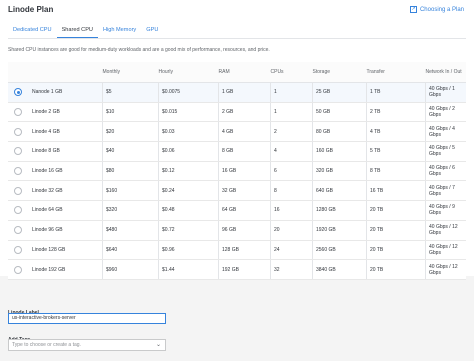 The height and width of the screenshot is (361, 474). Describe the element at coordinates (130, 92) in the screenshot. I see `cell-monthly: $5` at that location.